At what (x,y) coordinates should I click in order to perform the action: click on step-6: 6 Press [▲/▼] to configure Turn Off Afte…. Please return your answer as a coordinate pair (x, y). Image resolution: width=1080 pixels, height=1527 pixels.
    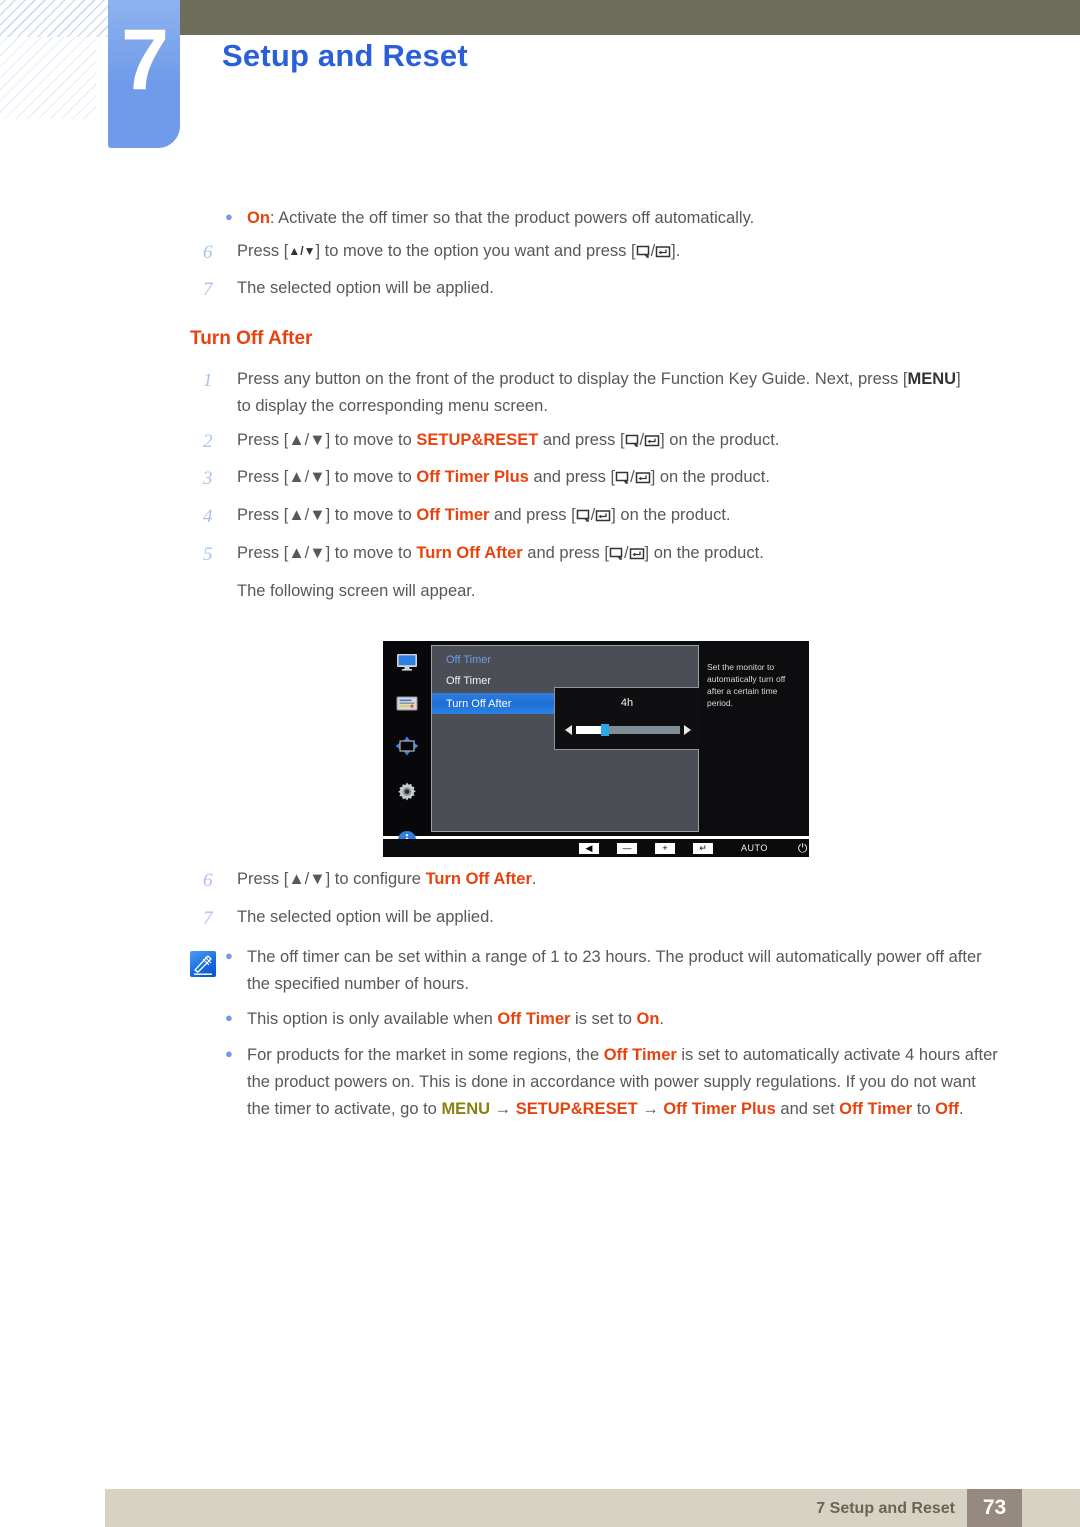
    Looking at the image, I should click on (540, 881).